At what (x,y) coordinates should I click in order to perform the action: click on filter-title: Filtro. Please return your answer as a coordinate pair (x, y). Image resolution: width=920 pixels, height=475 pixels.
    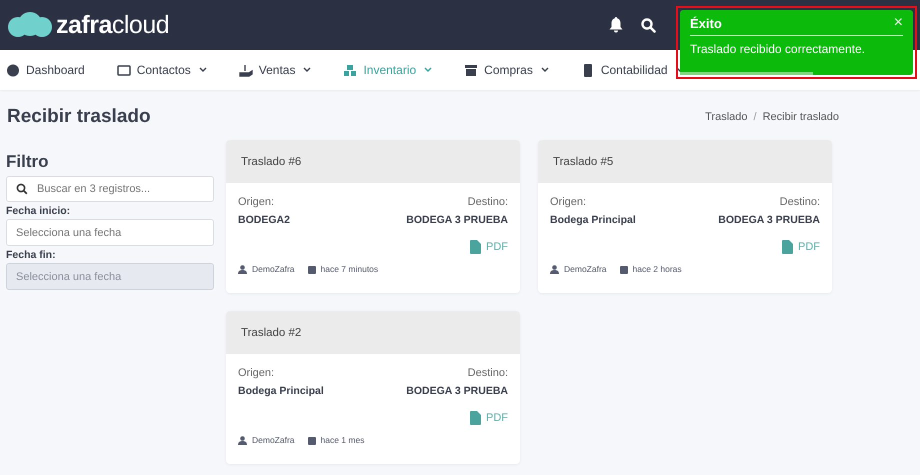
    Looking at the image, I should click on (28, 162).